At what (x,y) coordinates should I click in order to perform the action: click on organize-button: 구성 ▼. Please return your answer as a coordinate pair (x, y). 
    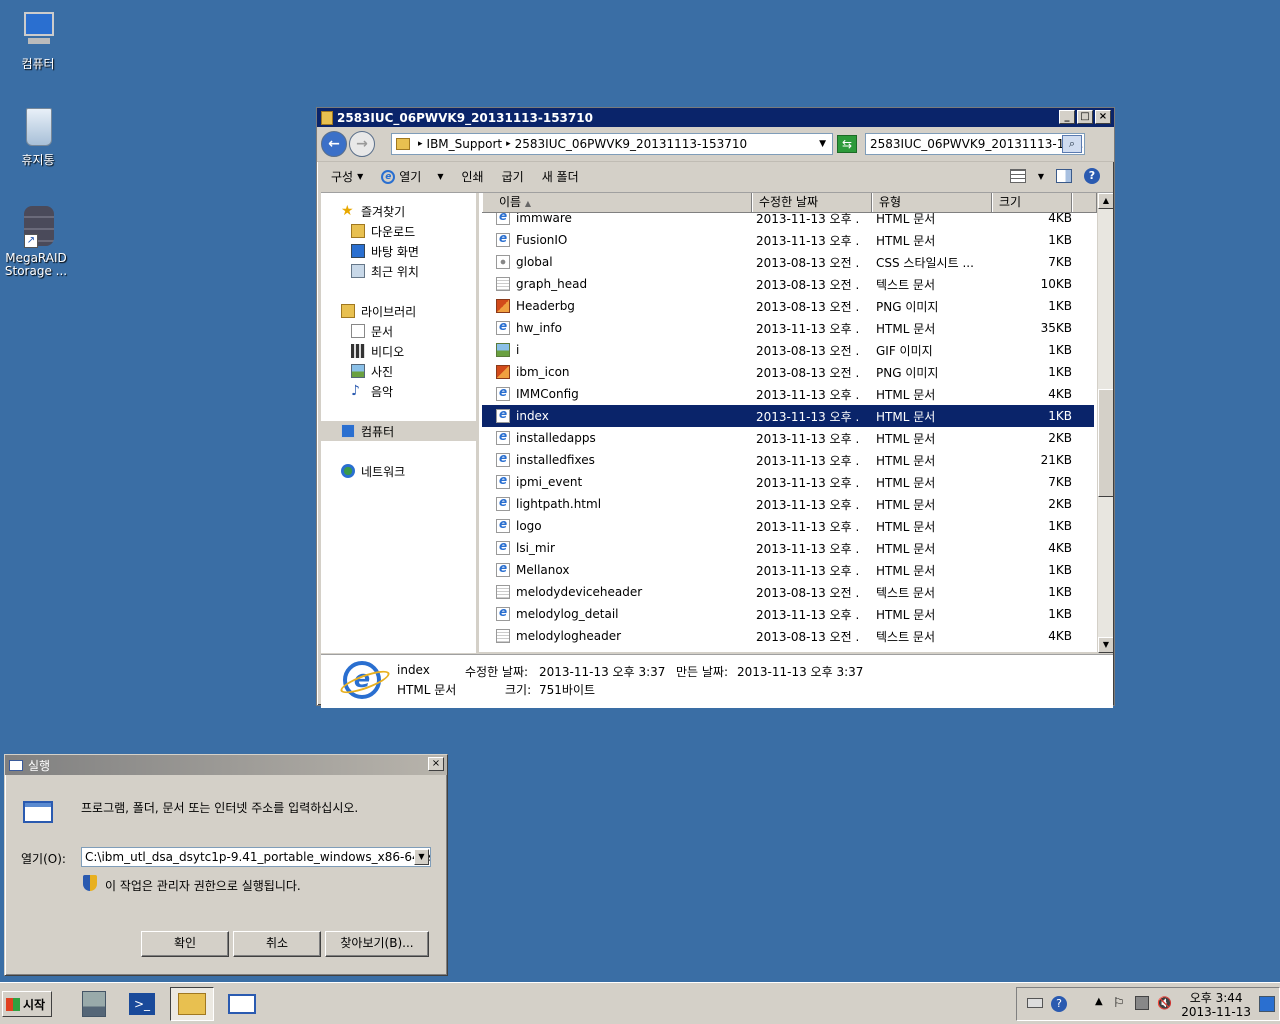
    Looking at the image, I should click on (347, 176).